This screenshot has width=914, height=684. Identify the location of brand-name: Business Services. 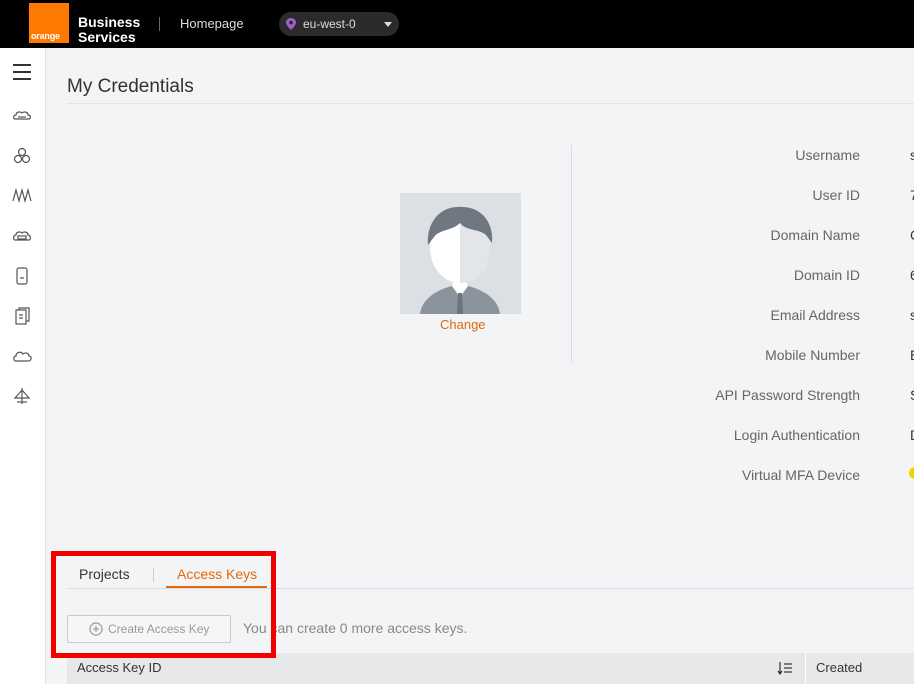
(109, 30).